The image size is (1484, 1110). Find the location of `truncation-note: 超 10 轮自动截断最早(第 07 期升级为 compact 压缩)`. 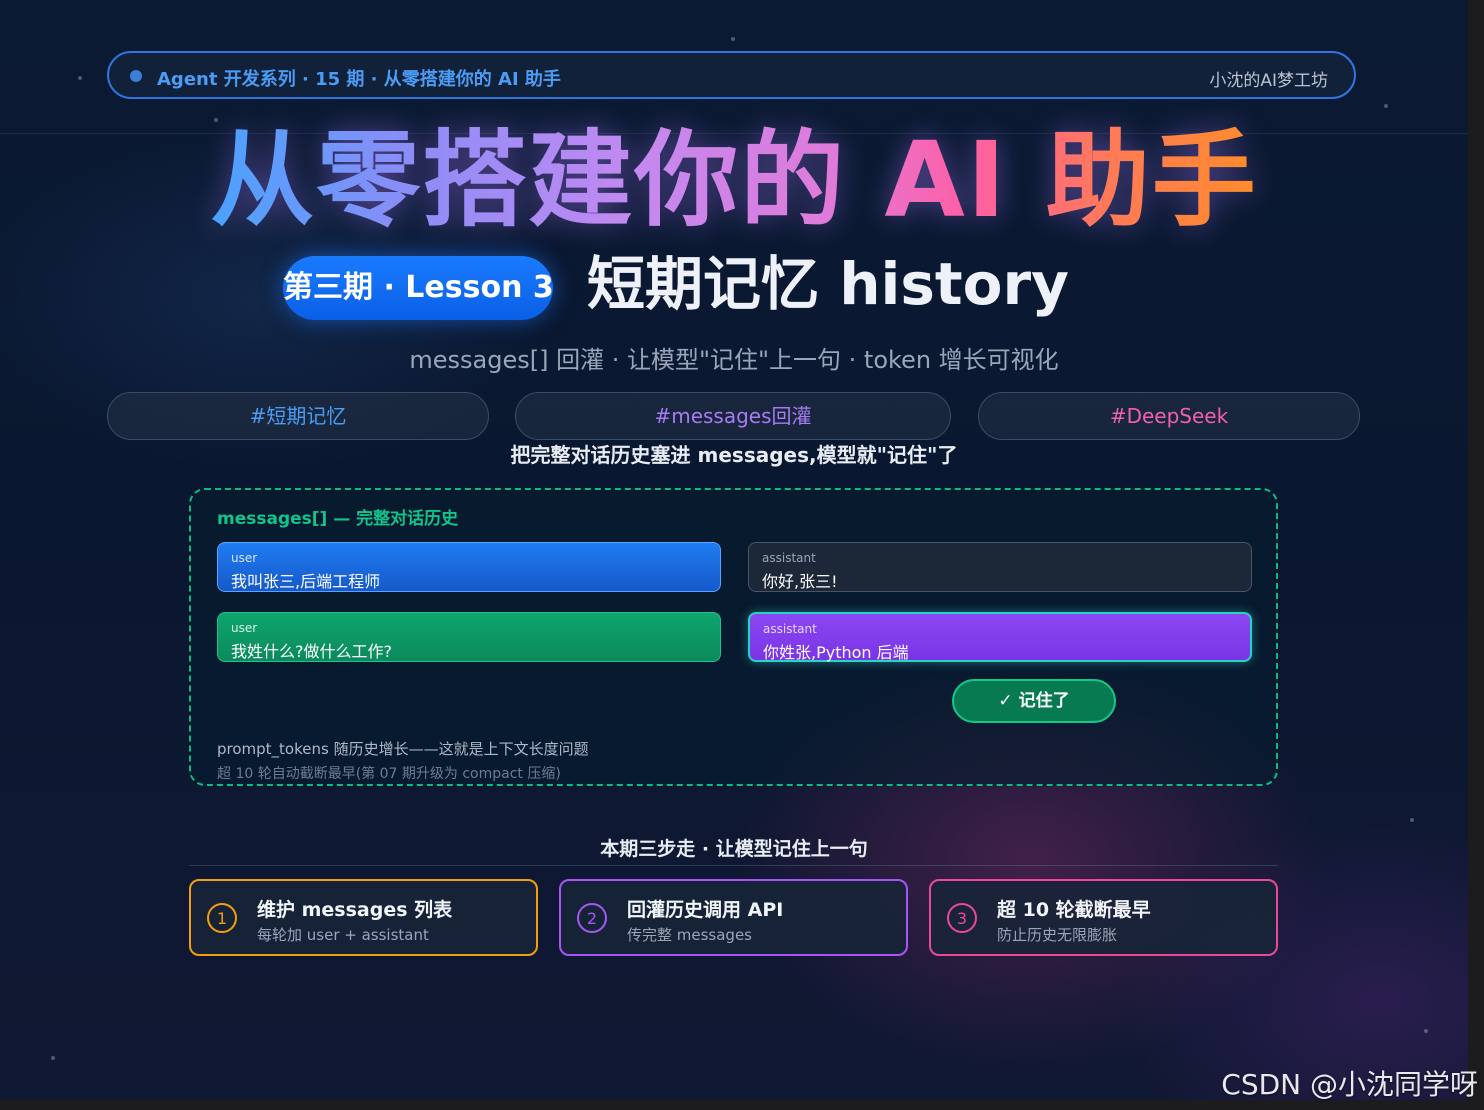

truncation-note: 超 10 轮自动截断最早(第 07 期升级为 compact 压缩) is located at coordinates (389, 774).